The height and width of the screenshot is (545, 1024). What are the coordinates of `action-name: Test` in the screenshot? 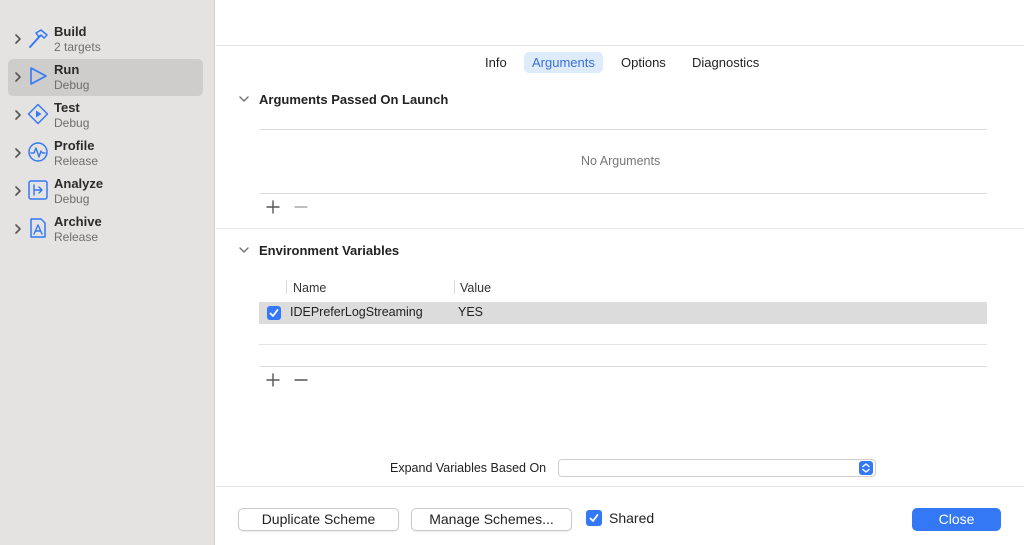 It's located at (67, 107).